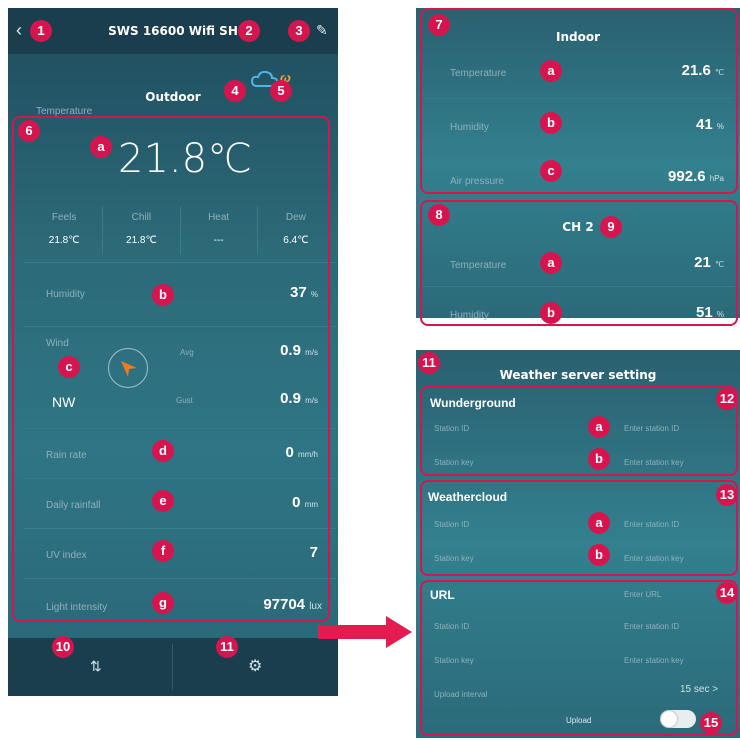  Describe the element at coordinates (579, 720) in the screenshot. I see `upload-label: Upload` at that location.